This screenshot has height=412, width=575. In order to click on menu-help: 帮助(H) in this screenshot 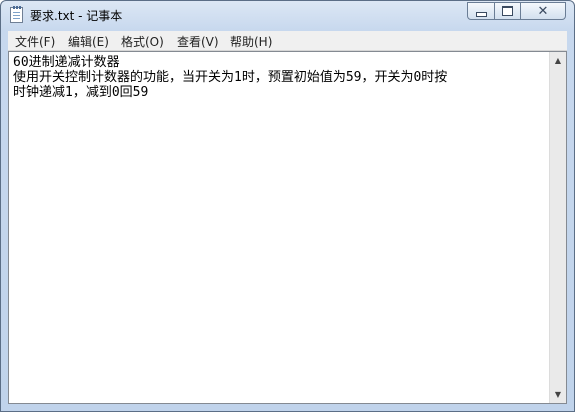, I will do `click(251, 41)`.